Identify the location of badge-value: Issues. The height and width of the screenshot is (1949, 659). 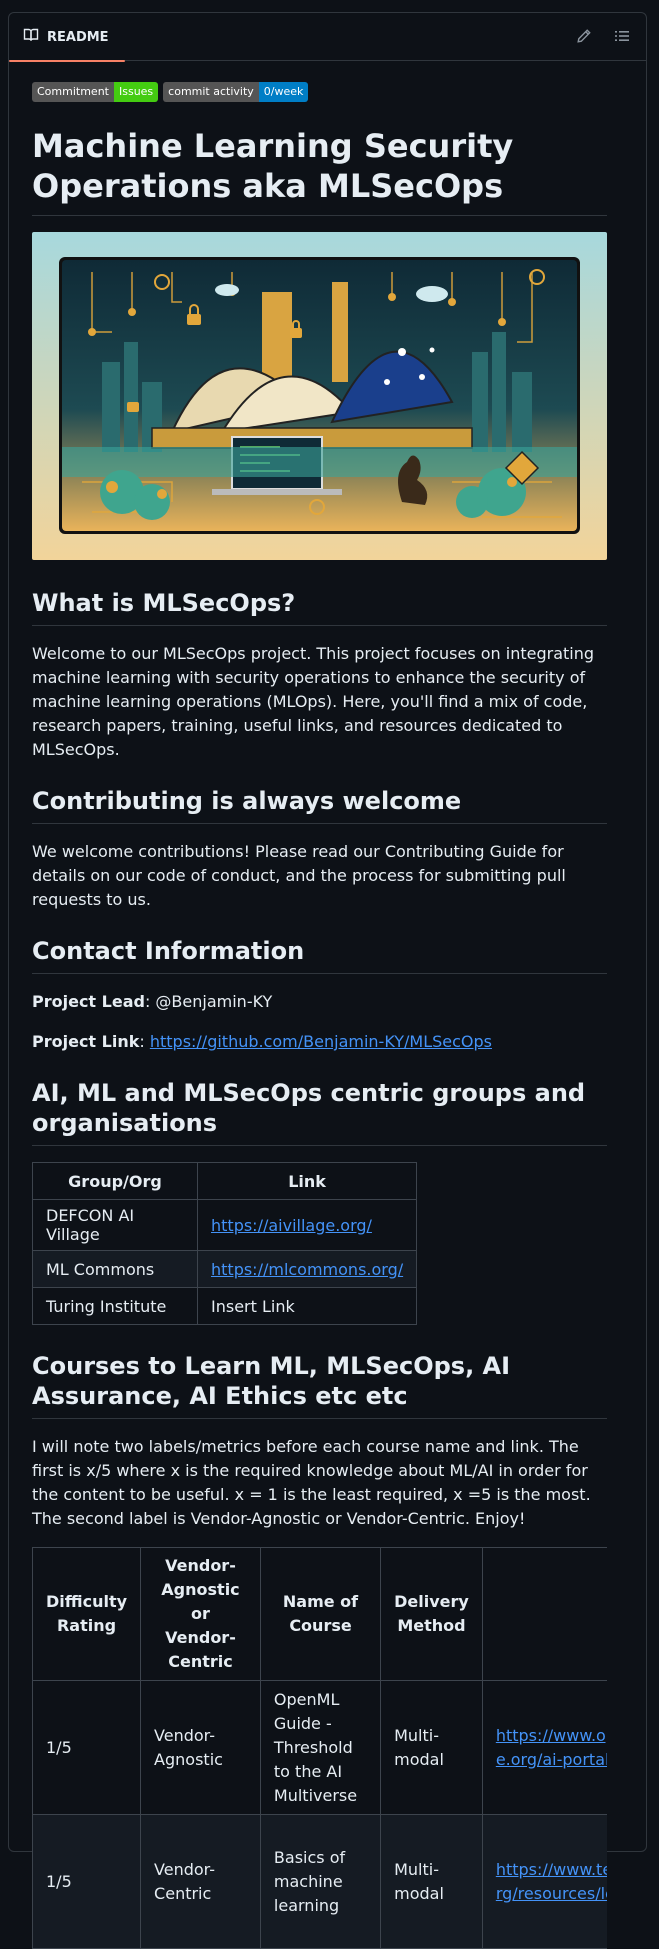
(136, 92).